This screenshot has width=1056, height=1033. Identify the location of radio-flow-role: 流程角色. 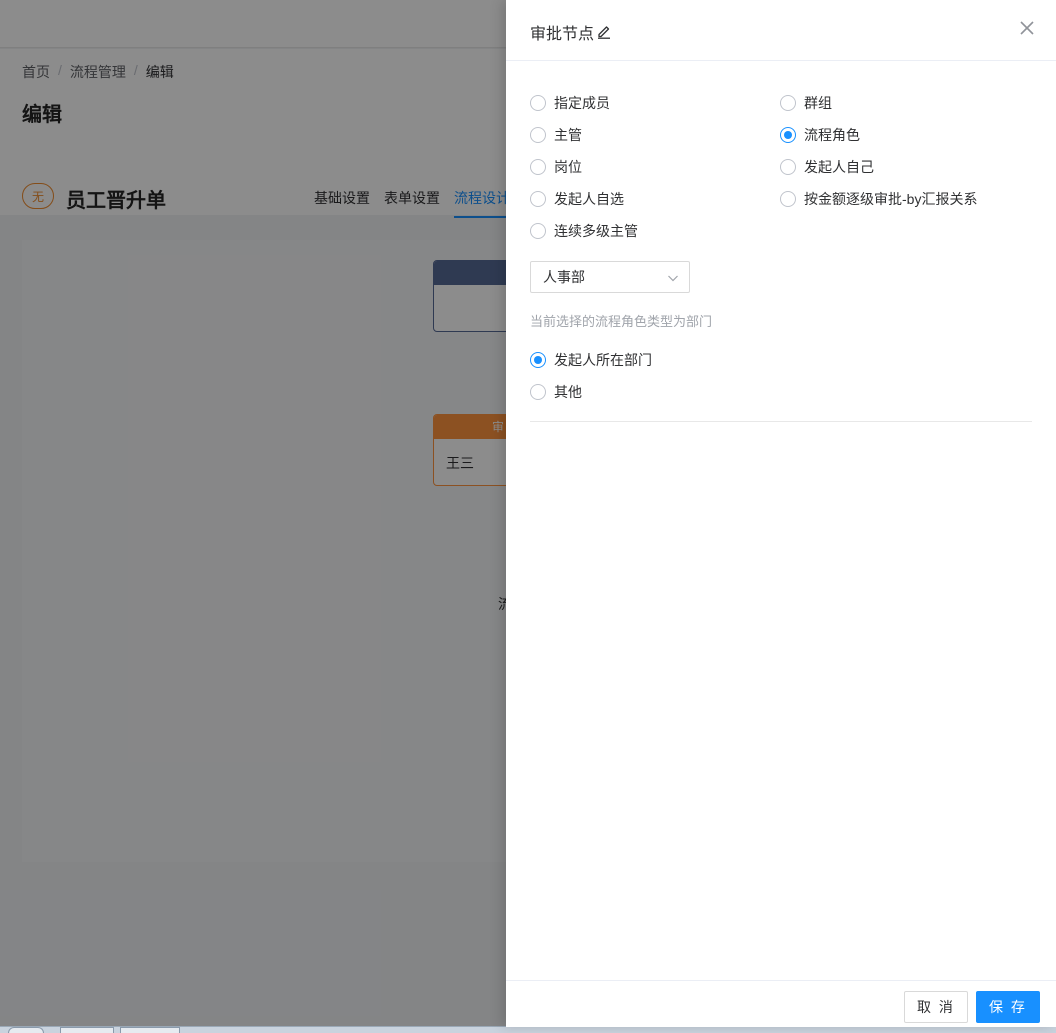
(820, 135).